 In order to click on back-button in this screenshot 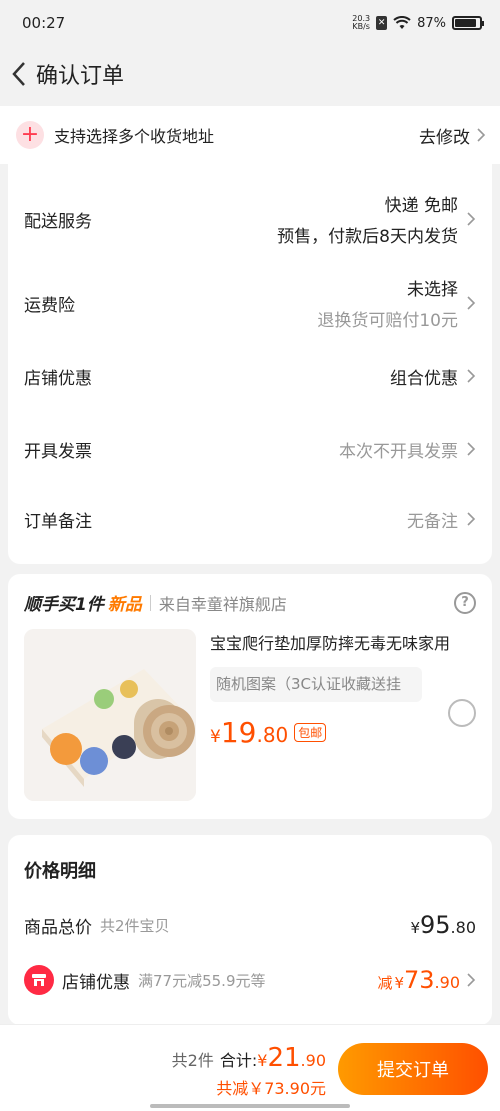, I will do `click(19, 74)`.